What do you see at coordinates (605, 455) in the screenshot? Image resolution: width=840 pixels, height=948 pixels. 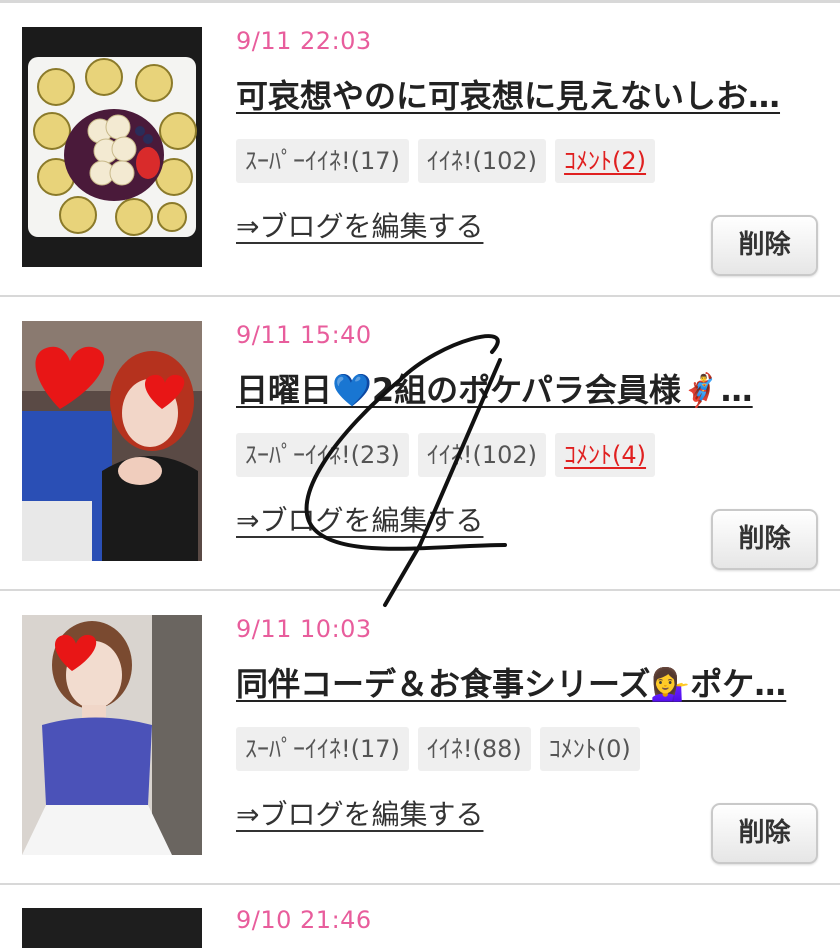 I see `comment-link: ｺﾒﾝﾄ(4)` at bounding box center [605, 455].